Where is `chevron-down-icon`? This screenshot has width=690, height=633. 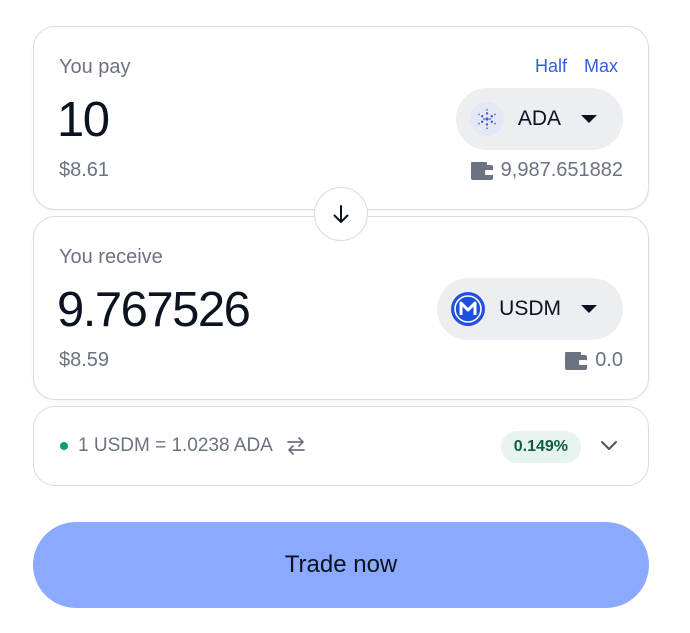 chevron-down-icon is located at coordinates (609, 445).